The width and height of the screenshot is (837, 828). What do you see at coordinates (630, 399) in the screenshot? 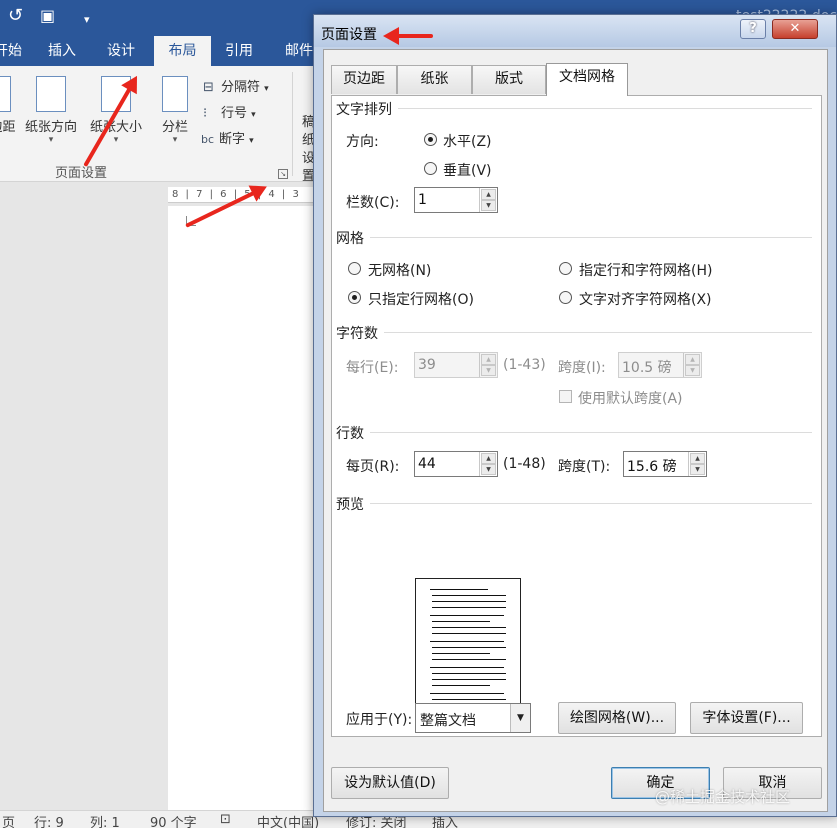
I see `default-pitch-label: 使用默认跨度(A)` at bounding box center [630, 399].